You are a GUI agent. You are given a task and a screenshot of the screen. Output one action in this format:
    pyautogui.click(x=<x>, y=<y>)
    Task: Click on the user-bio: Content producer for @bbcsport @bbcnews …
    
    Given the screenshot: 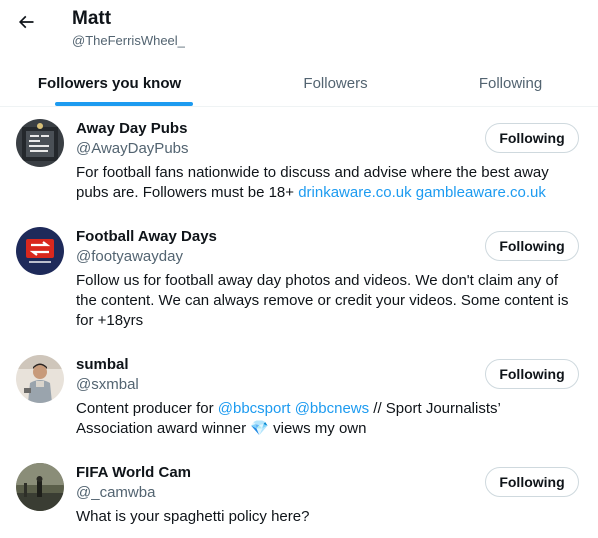 What is the action you would take?
    pyautogui.click(x=326, y=419)
    